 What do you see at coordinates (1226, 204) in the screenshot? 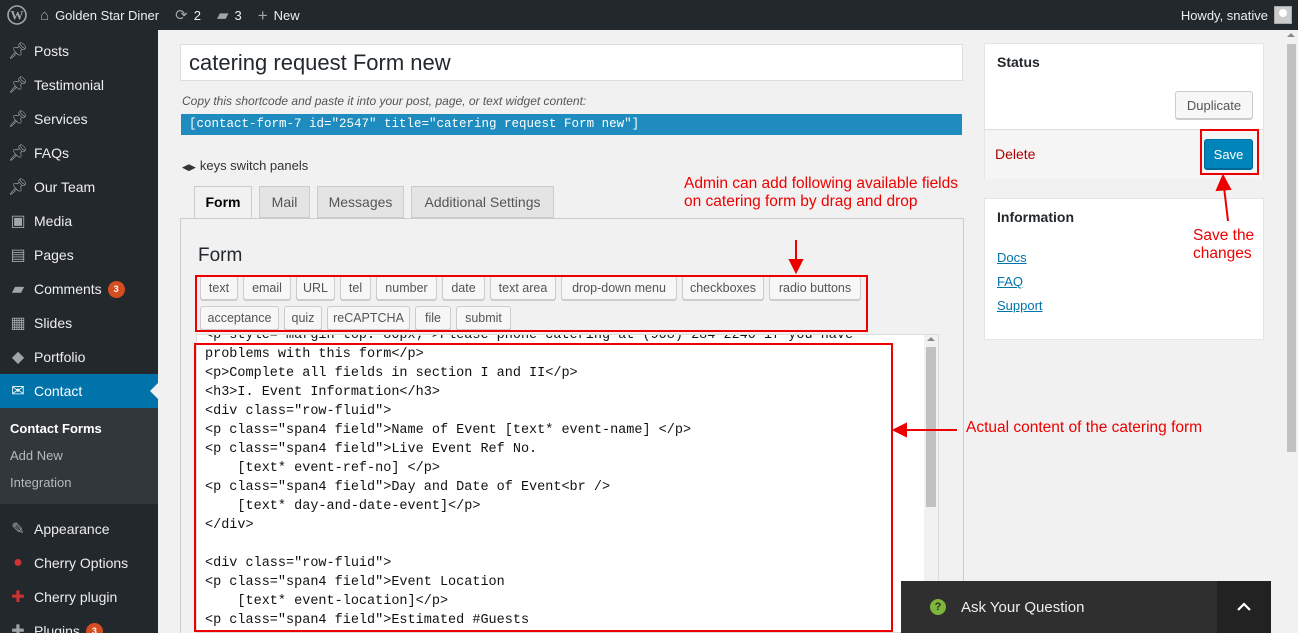
I see `save-arrow-line` at bounding box center [1226, 204].